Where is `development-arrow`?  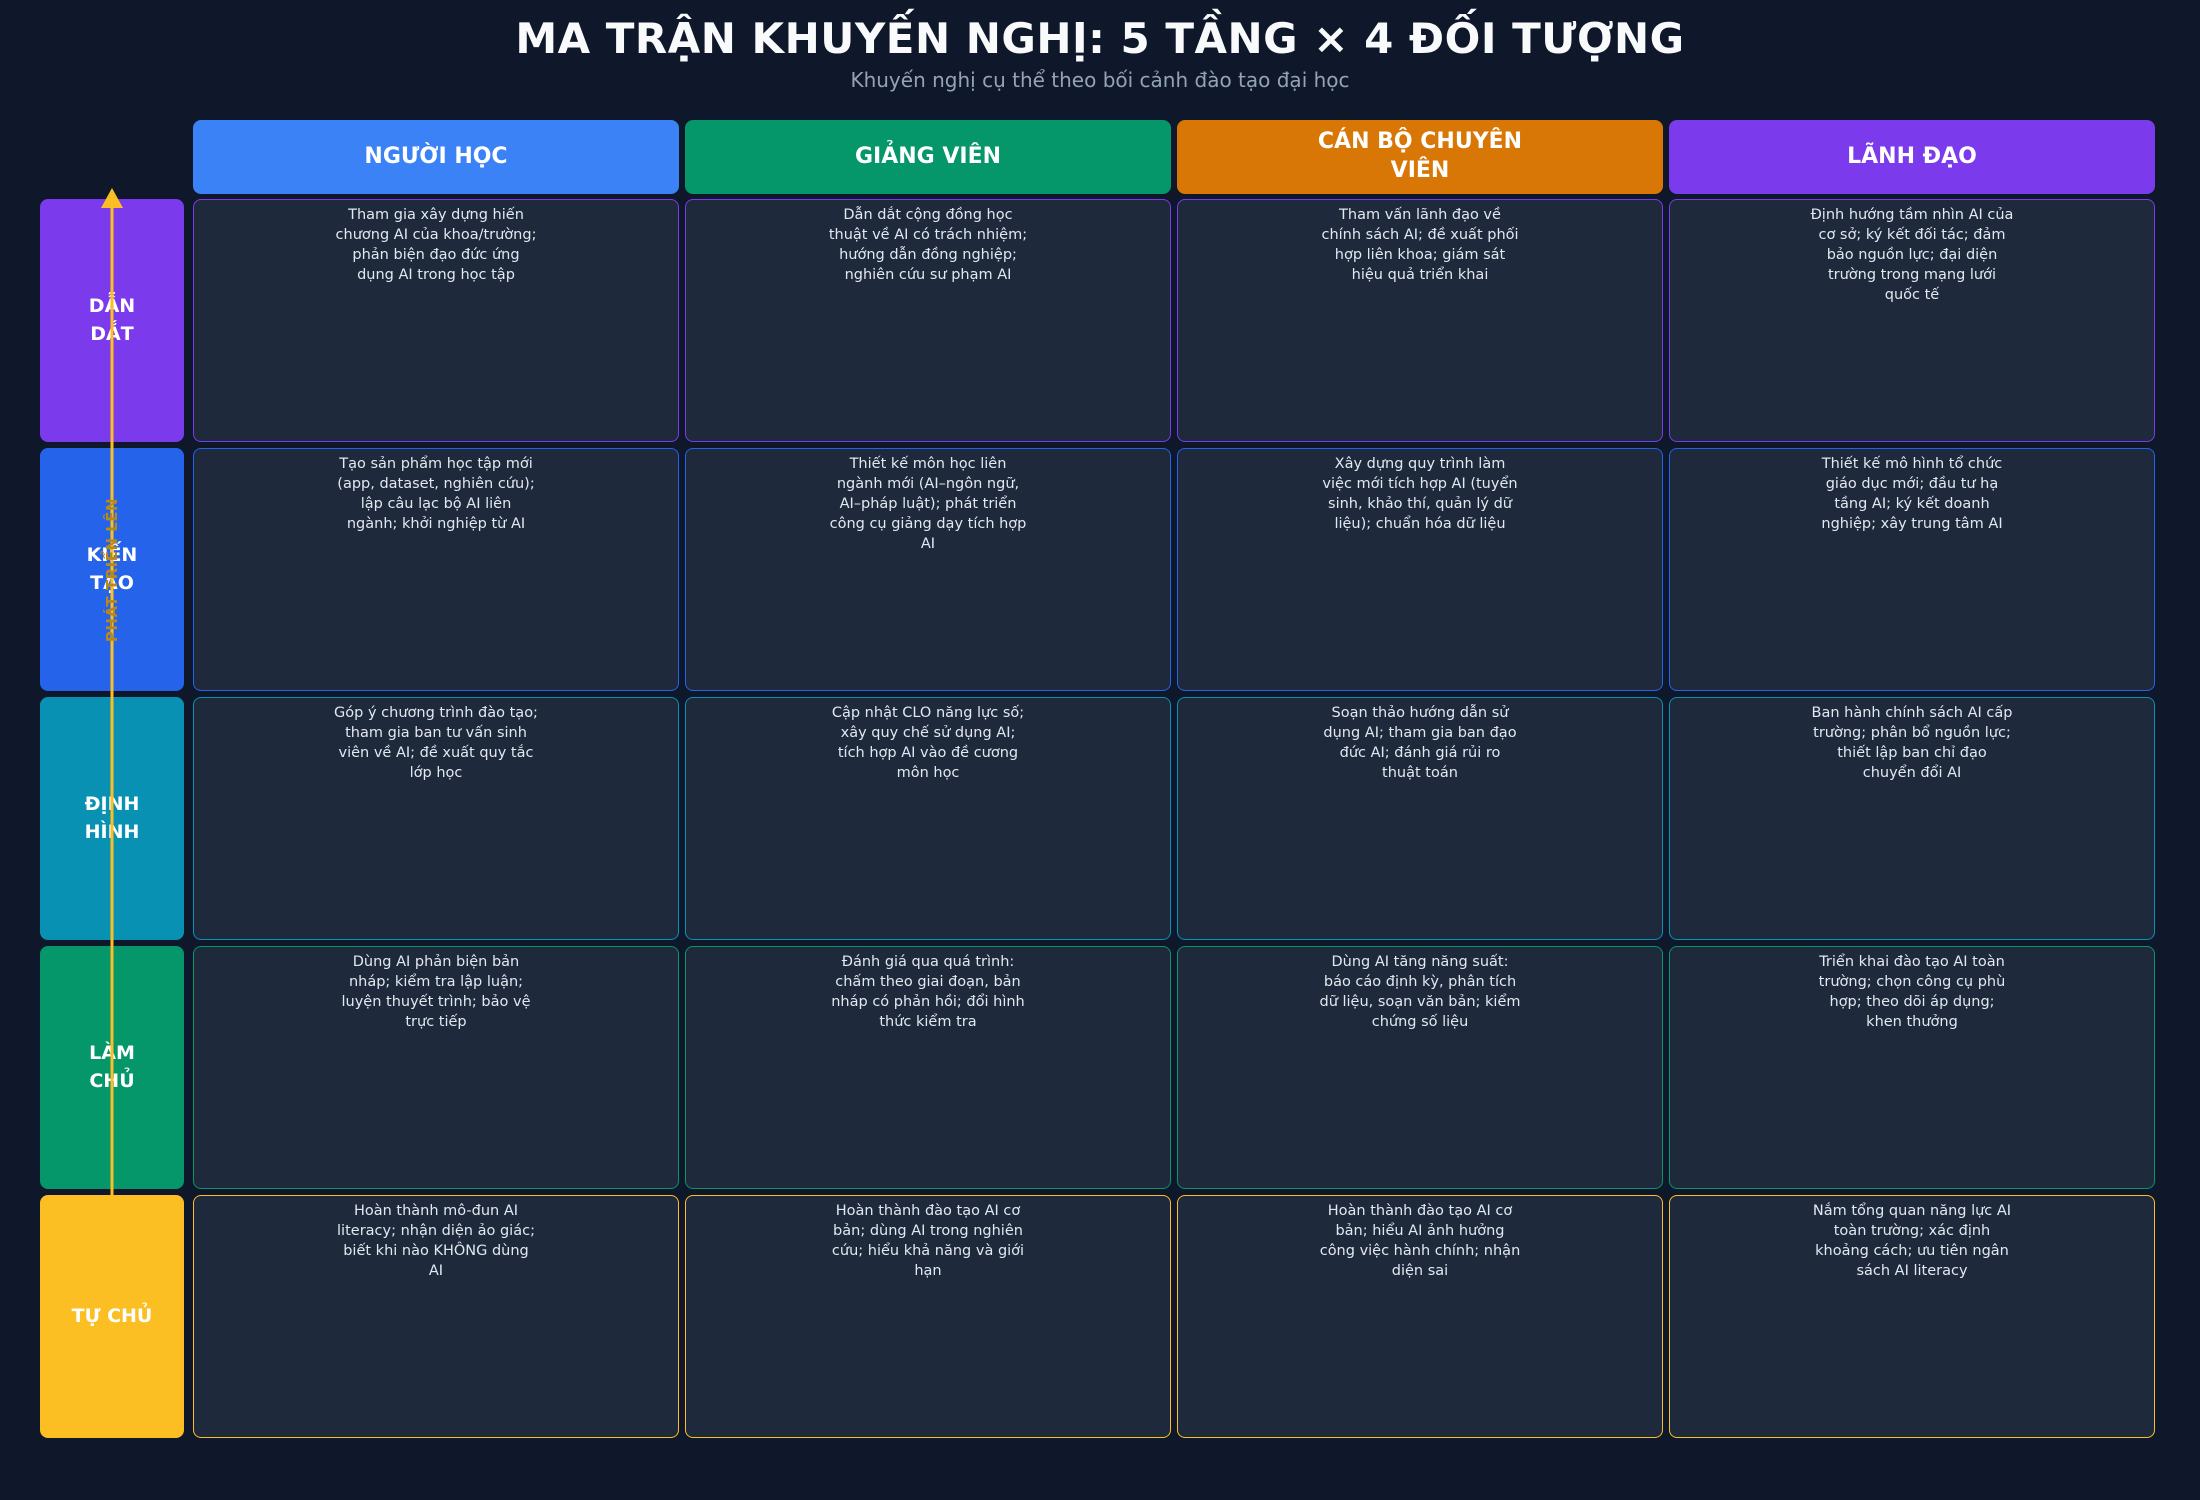
development-arrow is located at coordinates (112, 692).